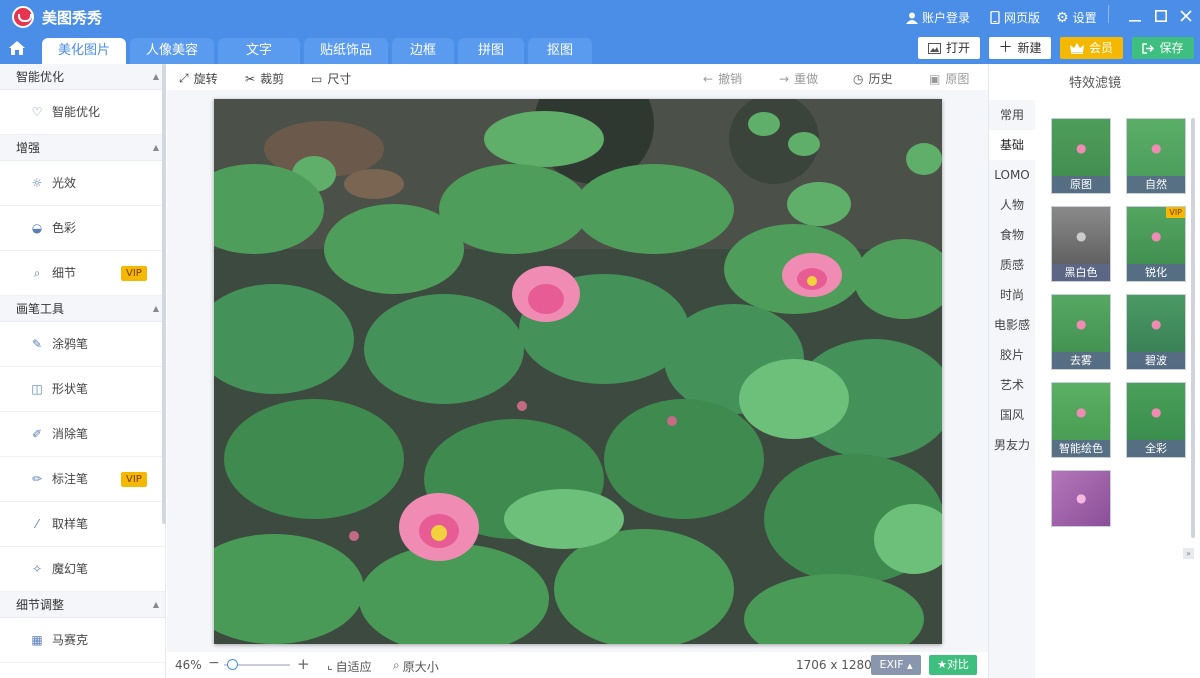  I want to click on item-label: 魔幻笔, so click(70, 568).